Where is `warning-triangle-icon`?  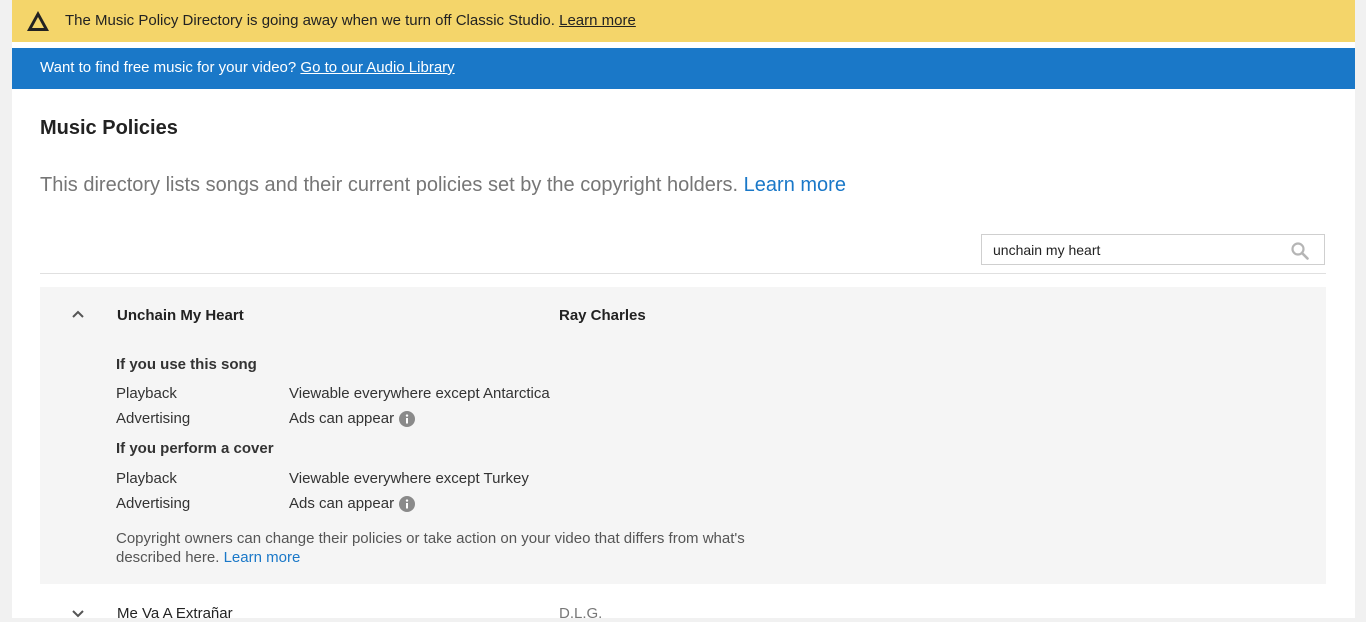
warning-triangle-icon is located at coordinates (38, 21).